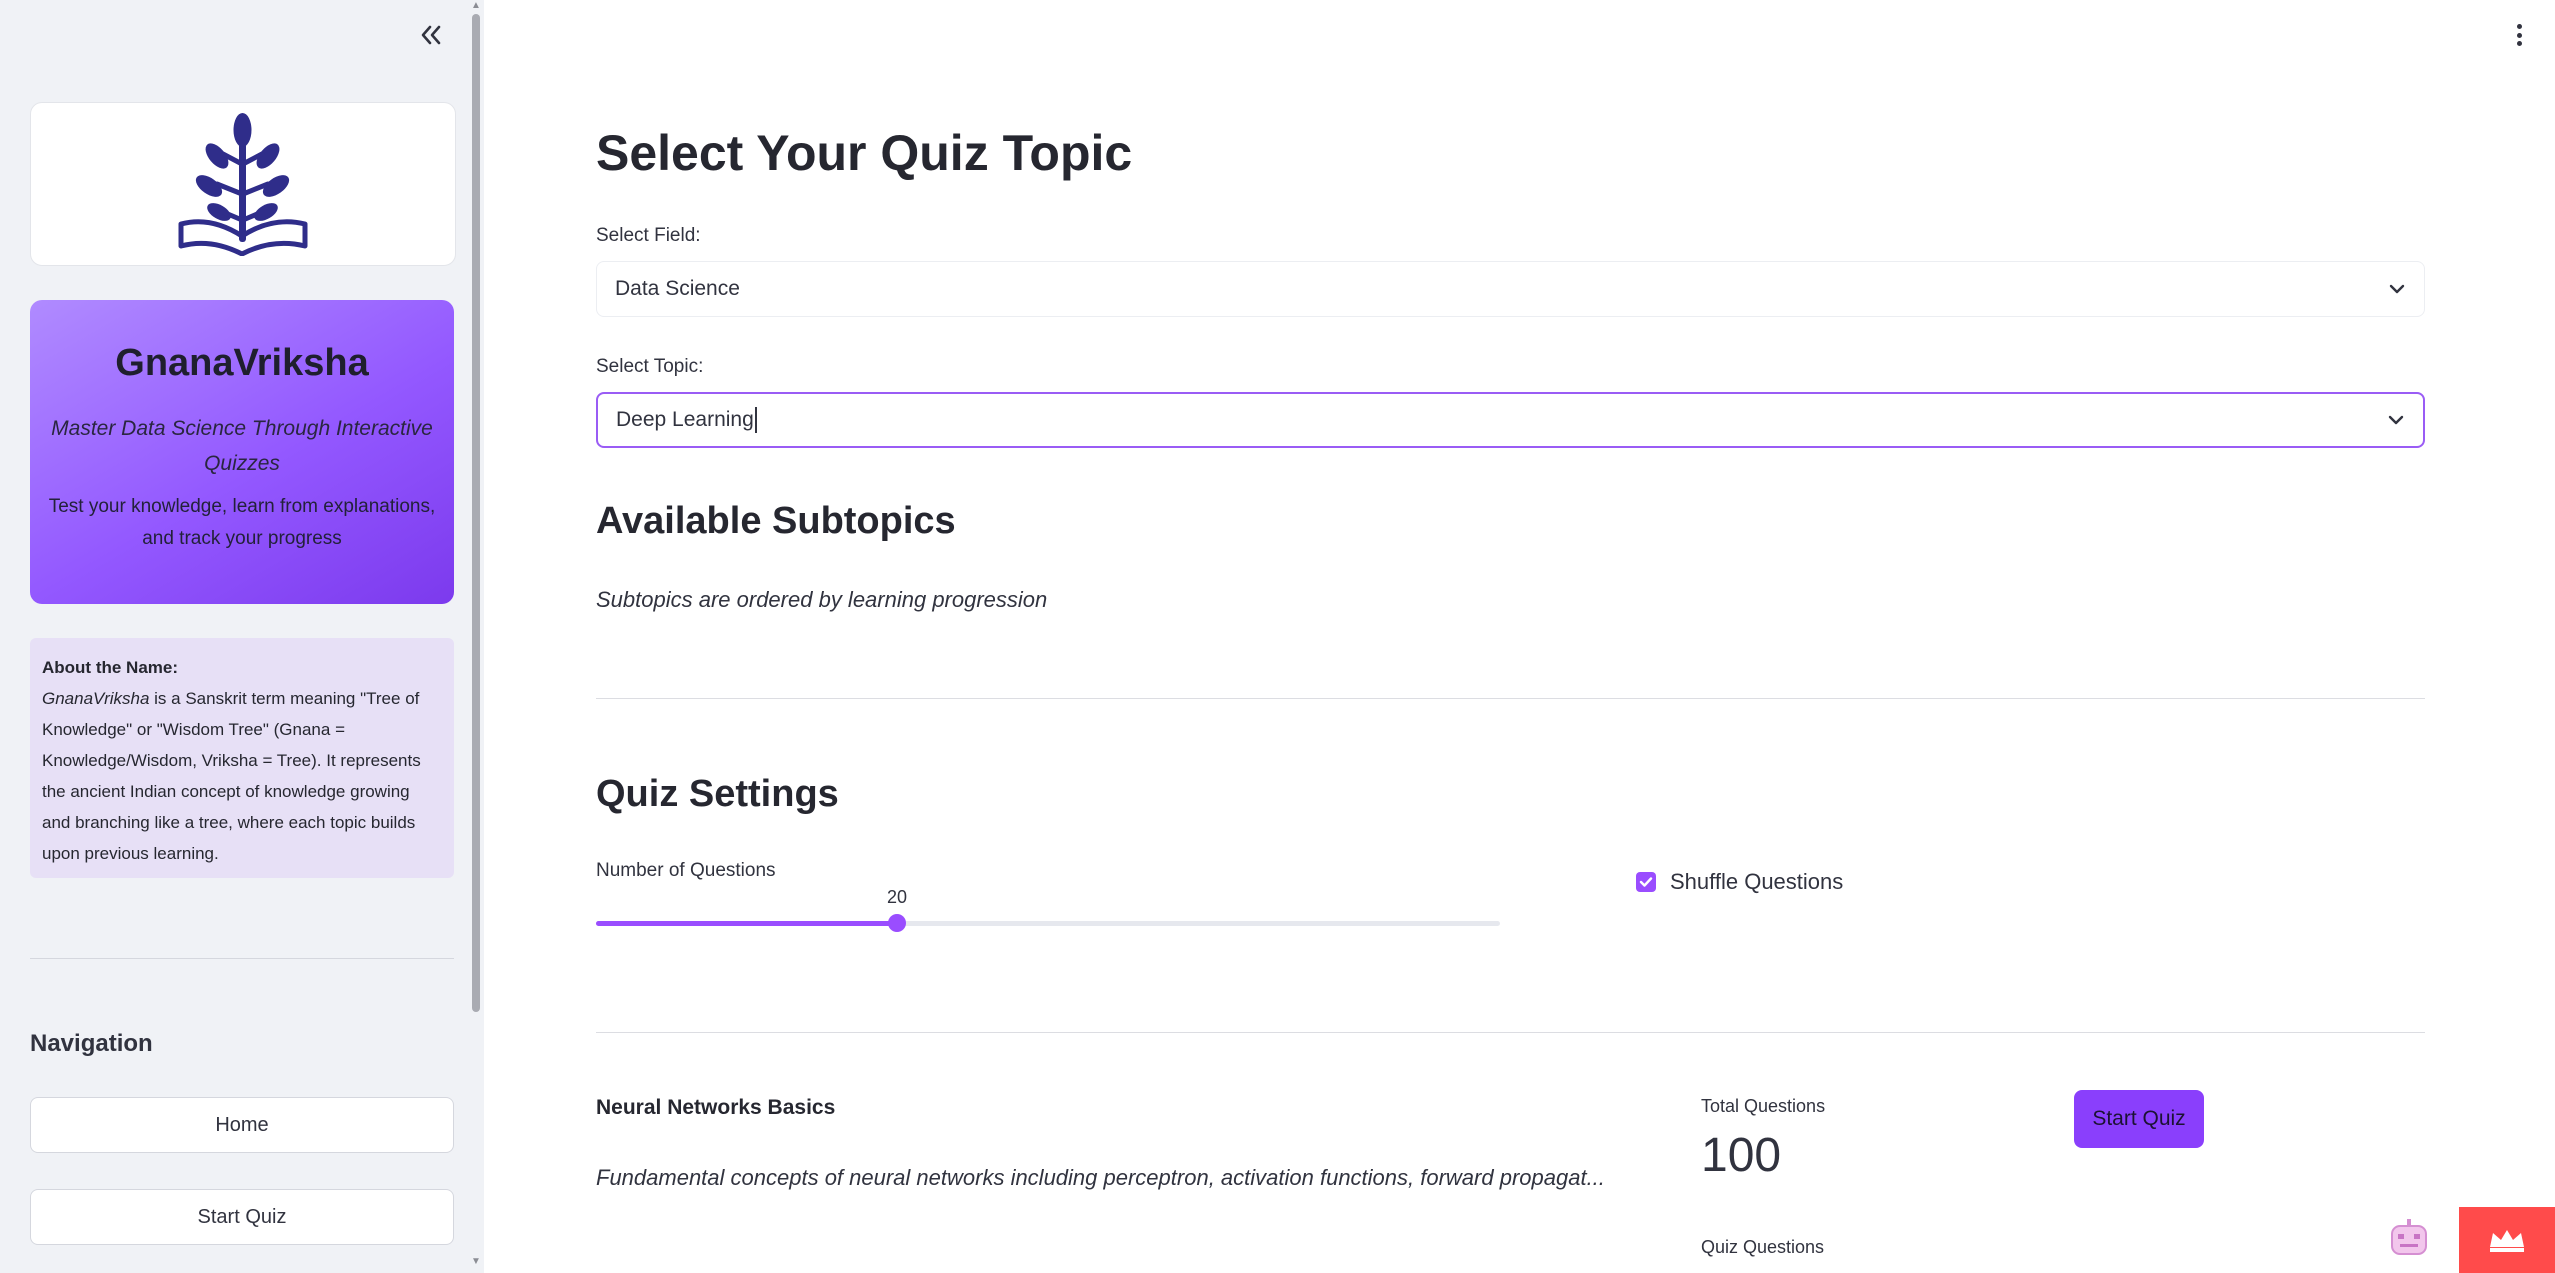 The width and height of the screenshot is (2555, 1273). I want to click on page-title: Select Your Quiz Topic, so click(864, 153).